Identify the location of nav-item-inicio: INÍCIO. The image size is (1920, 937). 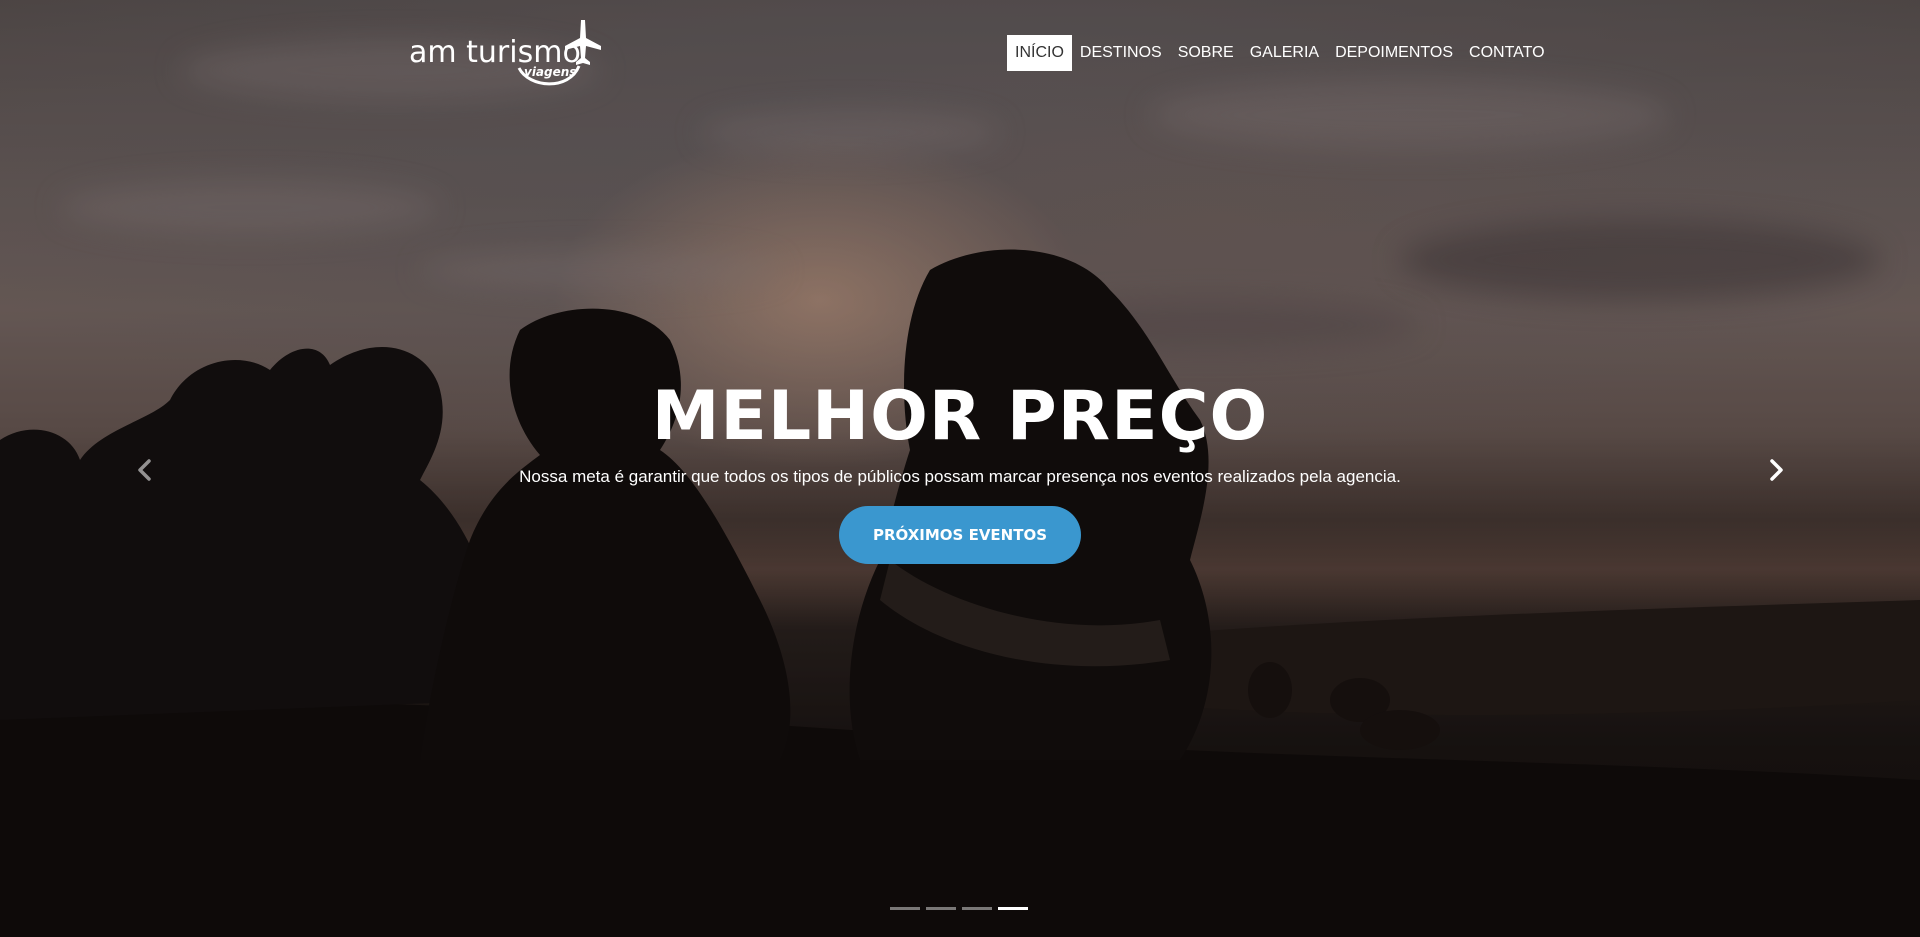
(1039, 53).